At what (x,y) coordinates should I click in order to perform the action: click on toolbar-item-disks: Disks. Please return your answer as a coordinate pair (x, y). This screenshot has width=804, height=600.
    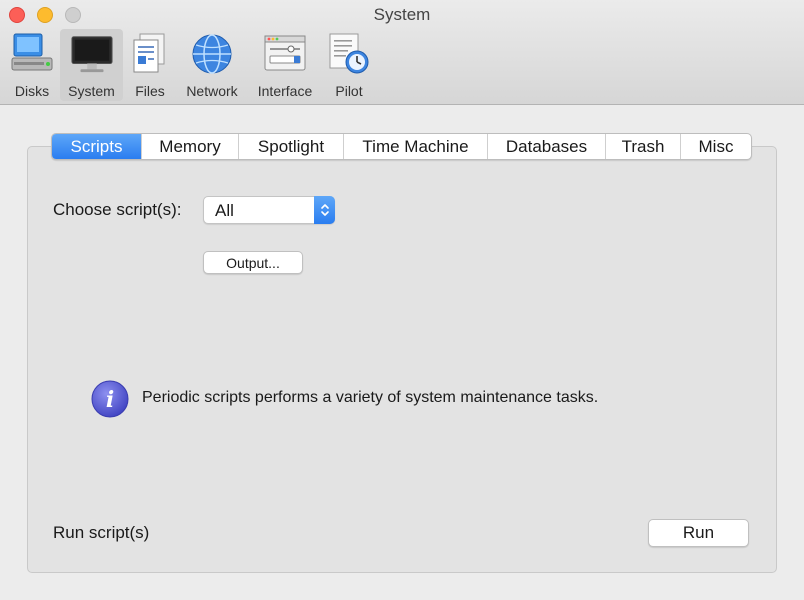
    Looking at the image, I should click on (32, 65).